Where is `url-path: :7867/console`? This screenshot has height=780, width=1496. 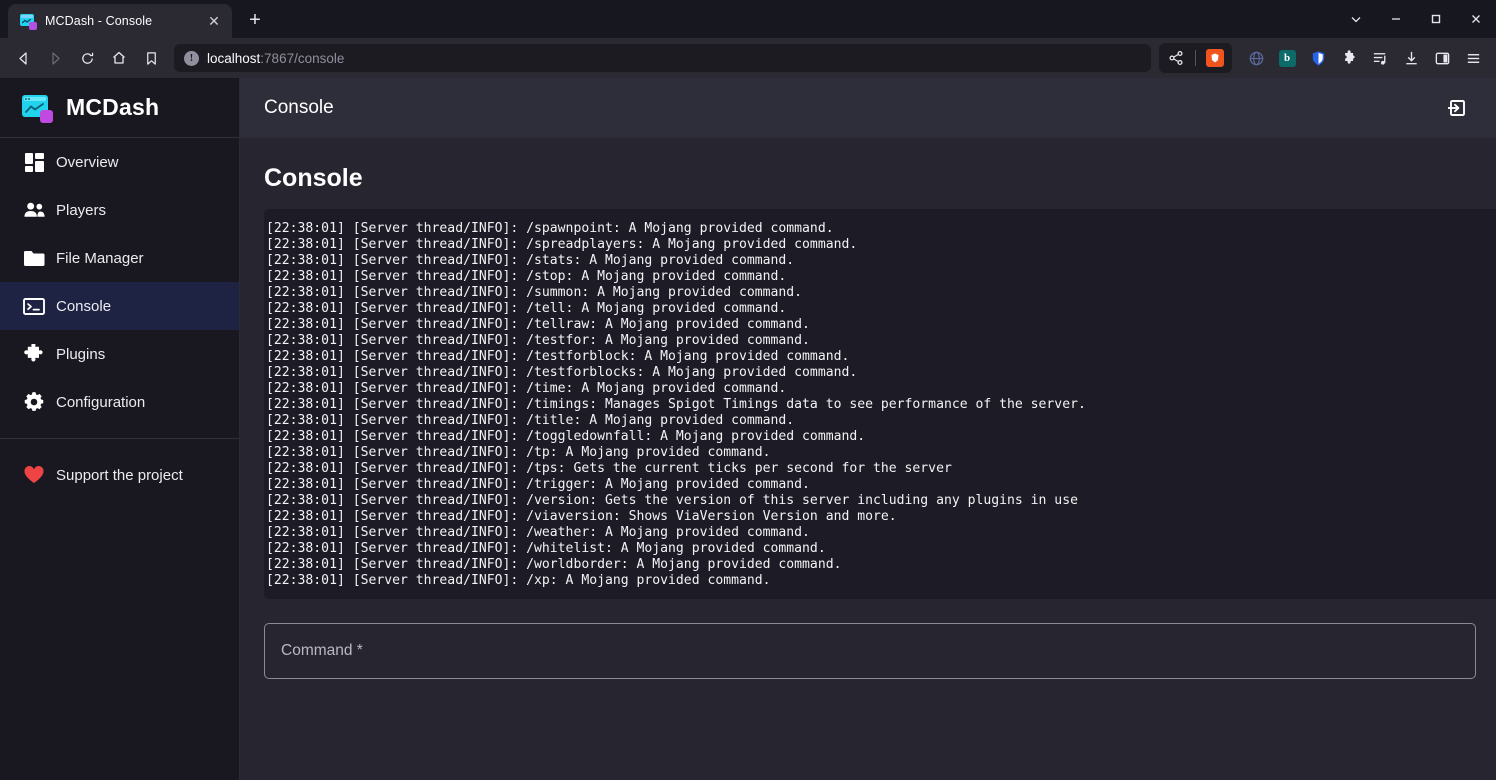
url-path: :7867/console is located at coordinates (302, 58).